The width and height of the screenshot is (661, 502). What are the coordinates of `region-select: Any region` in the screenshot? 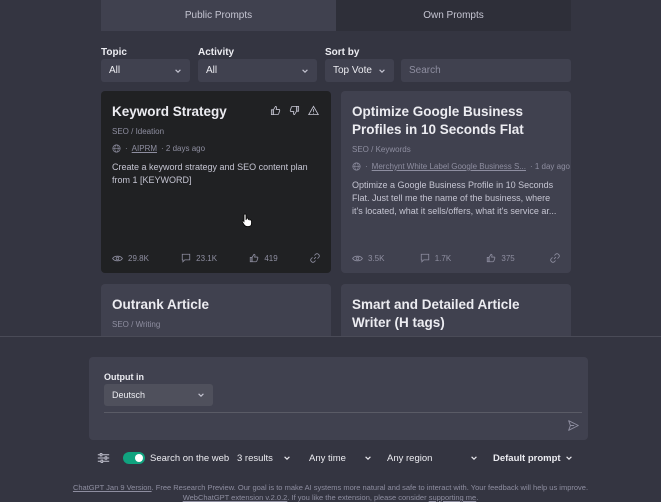 It's located at (432, 458).